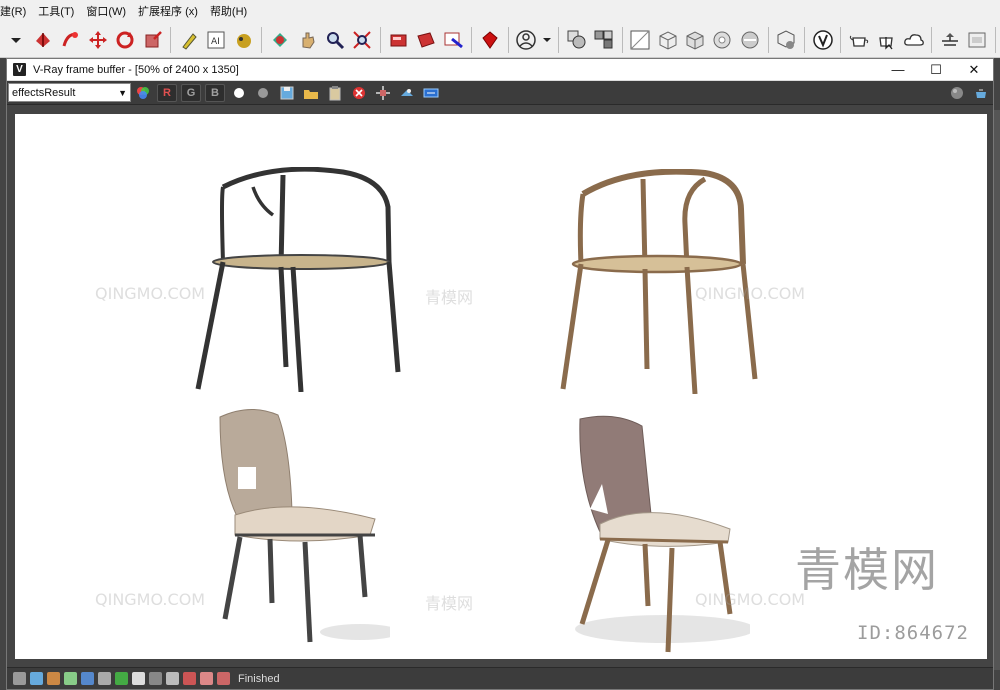  I want to click on save-image-icon, so click(287, 93).